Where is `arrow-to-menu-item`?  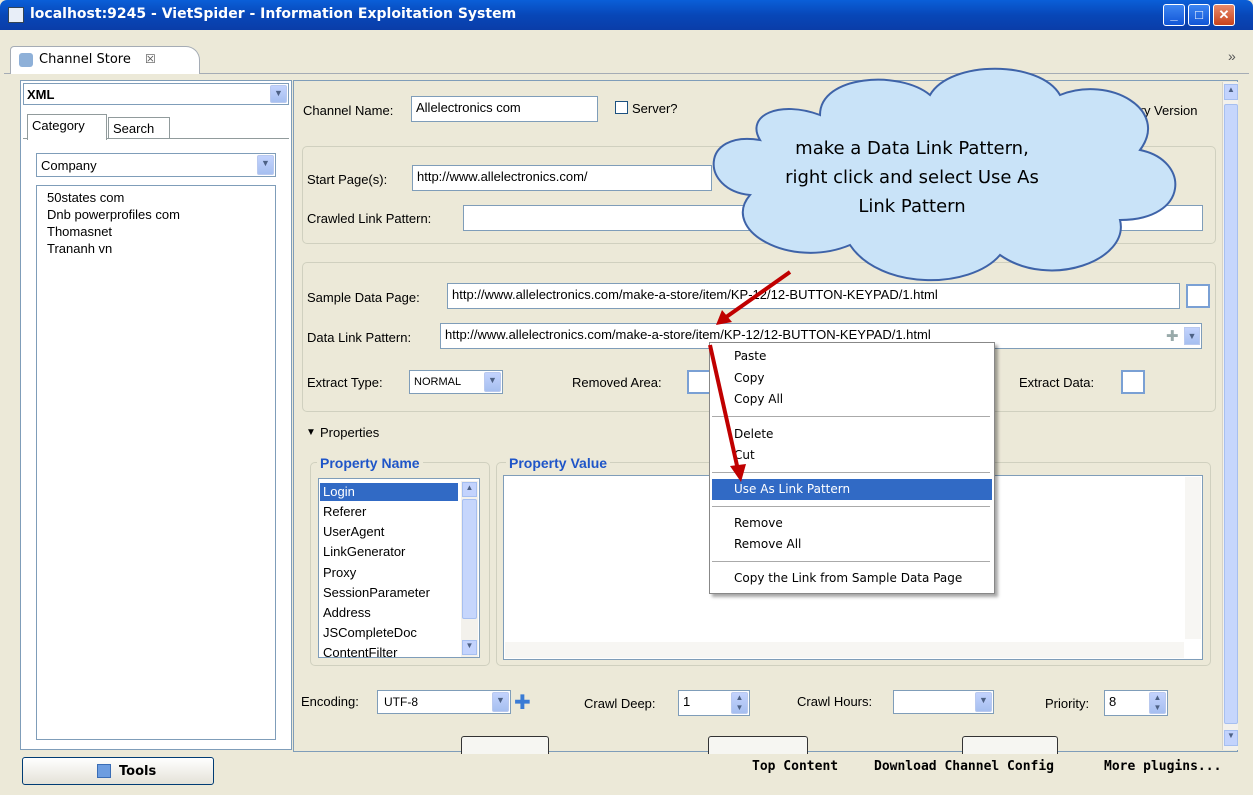
arrow-to-menu-item is located at coordinates (724, 407).